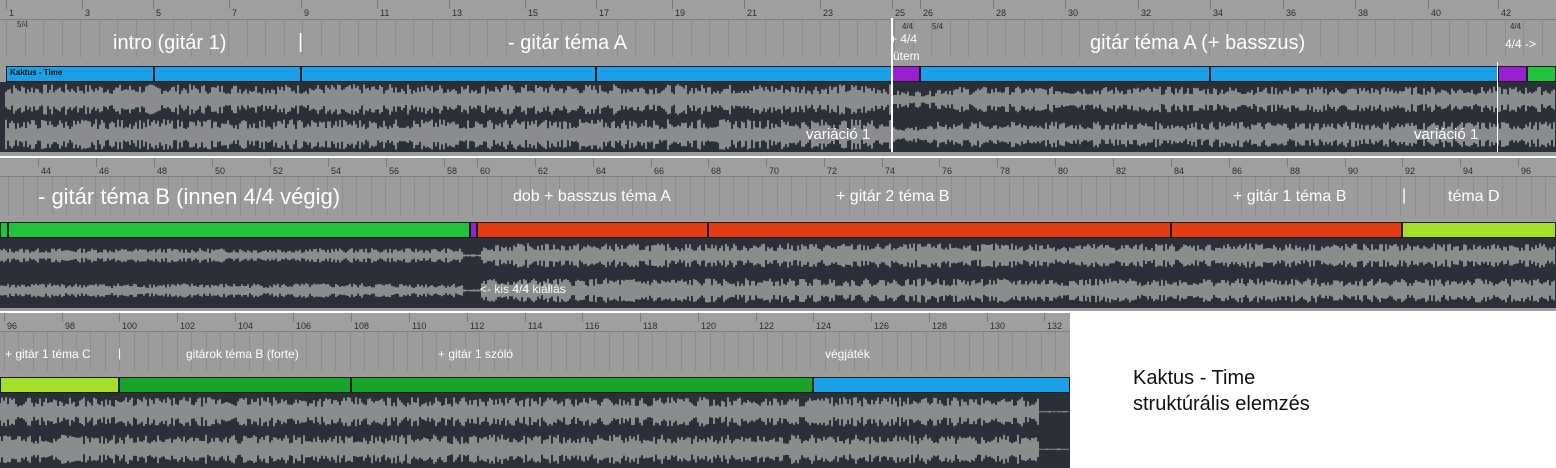 The image size is (1556, 468). Describe the element at coordinates (278, 171) in the screenshot. I see `bar-number: 52` at that location.